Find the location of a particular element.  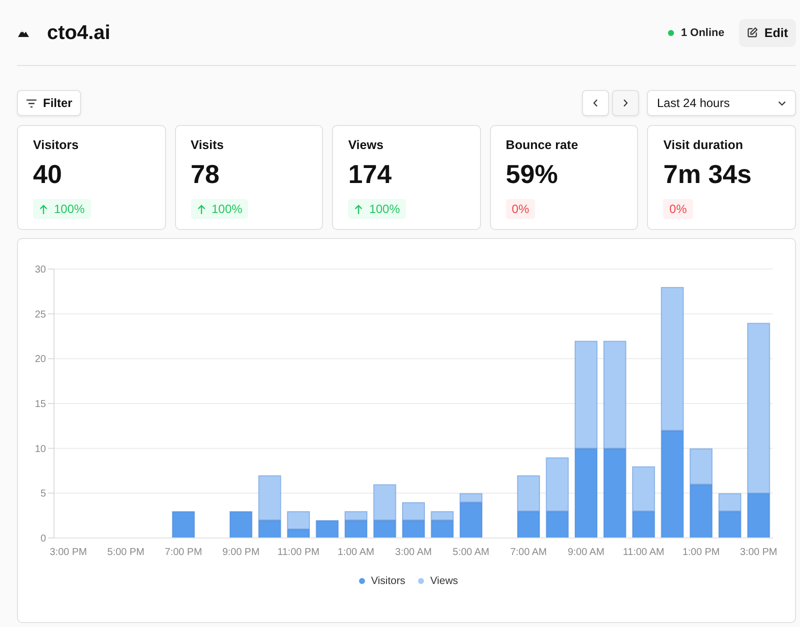

x-axis-label: 11:00 PM is located at coordinates (298, 552).